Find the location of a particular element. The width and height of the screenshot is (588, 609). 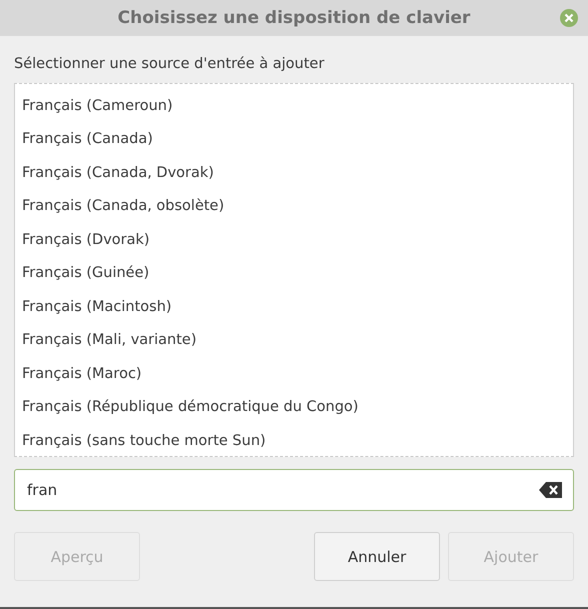

layout-item: Français (sans touche morte Sun) is located at coordinates (294, 440).